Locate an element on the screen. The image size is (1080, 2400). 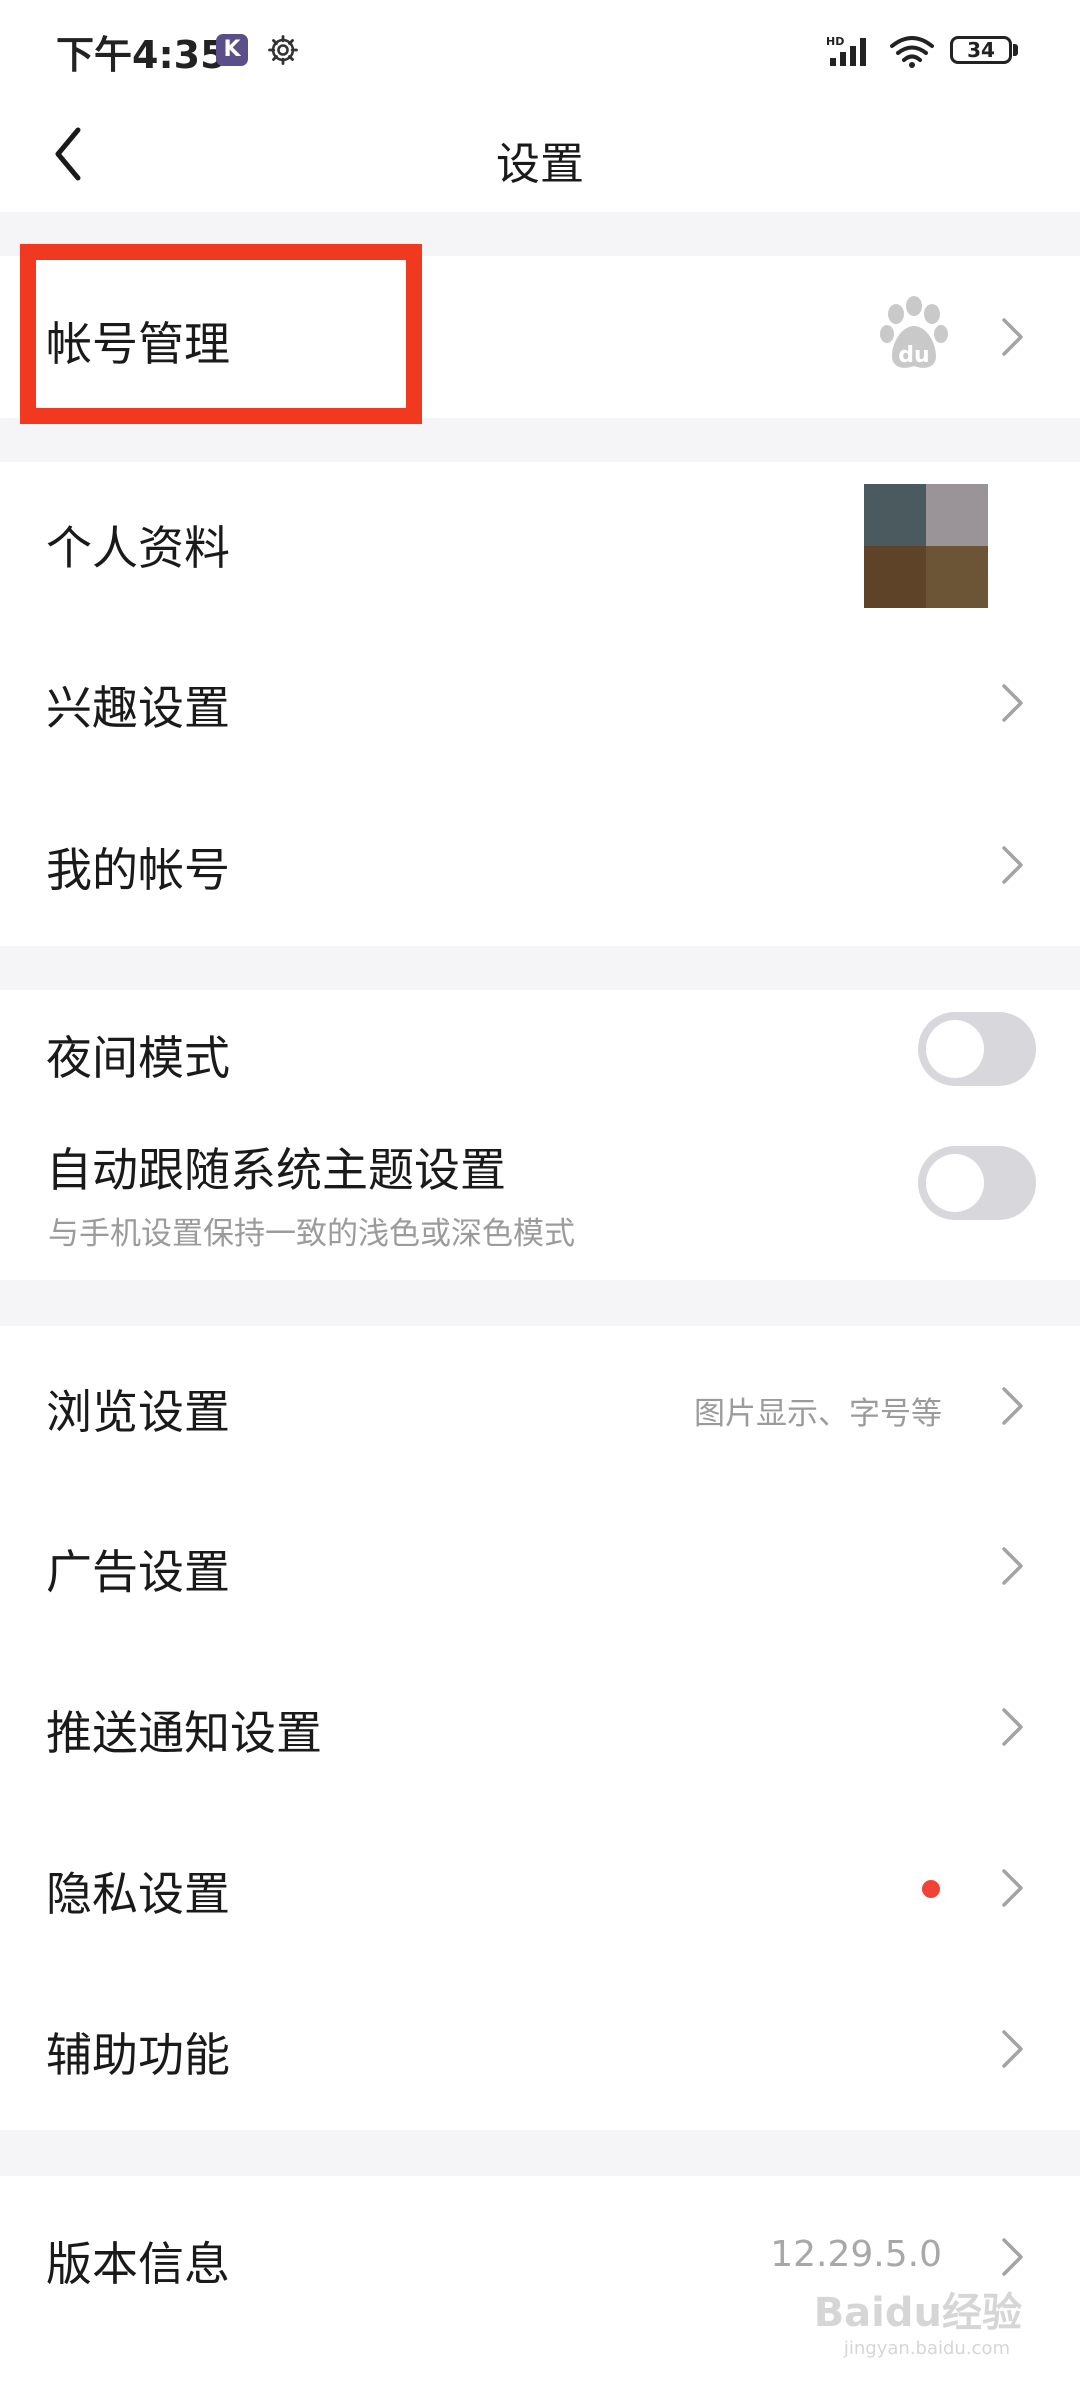
battery-indicator: 34 is located at coordinates (981, 50).